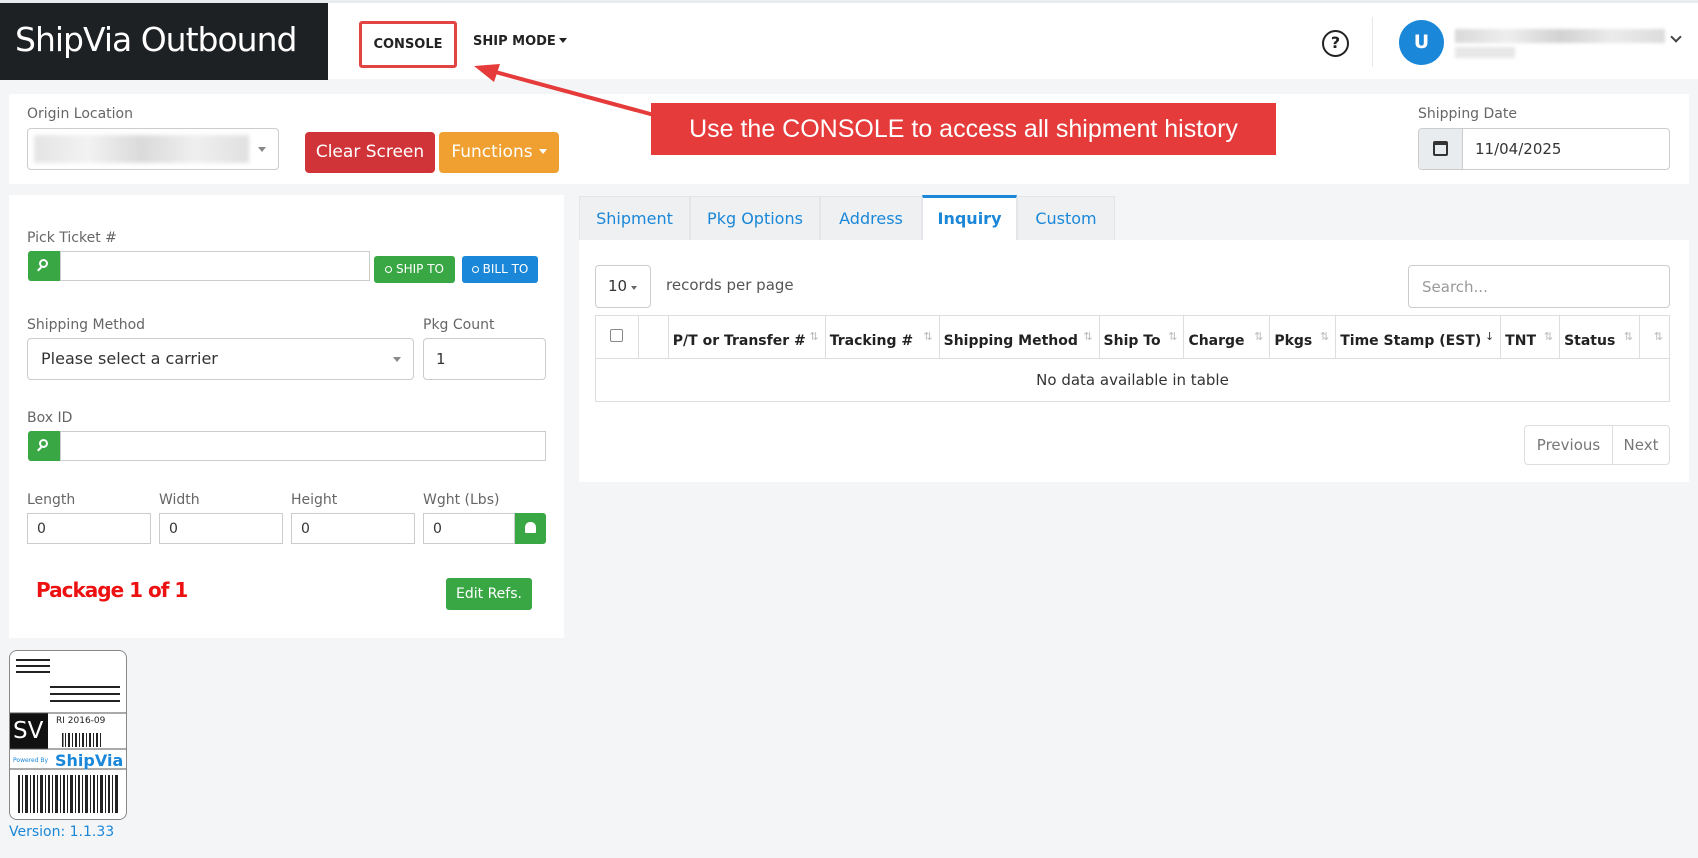  I want to click on pick-ticket-input, so click(215, 266).